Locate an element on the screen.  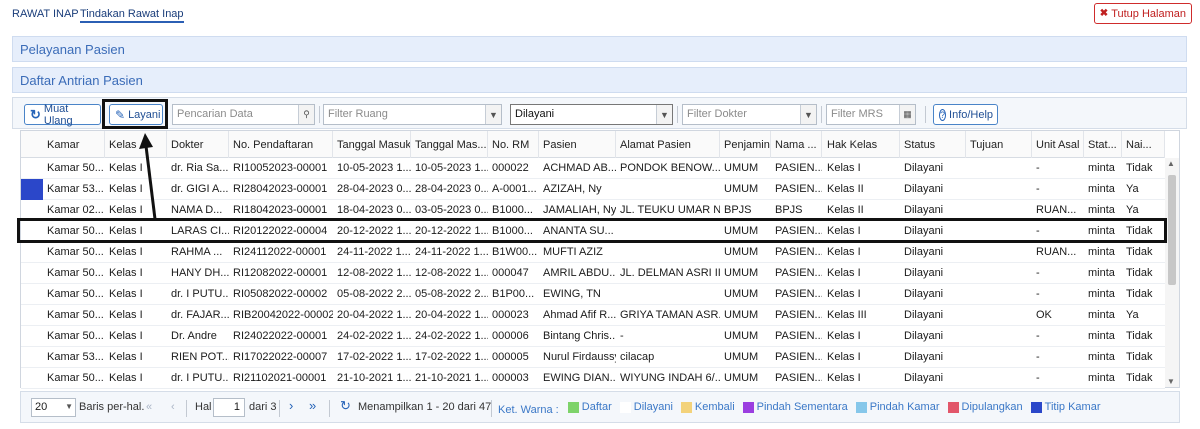
annotation-arrow is located at coordinates (148, 176).